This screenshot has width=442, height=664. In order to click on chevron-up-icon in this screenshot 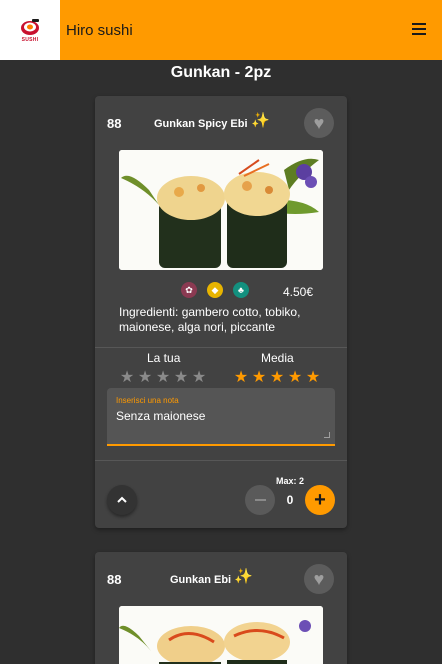, I will do `click(122, 499)`.